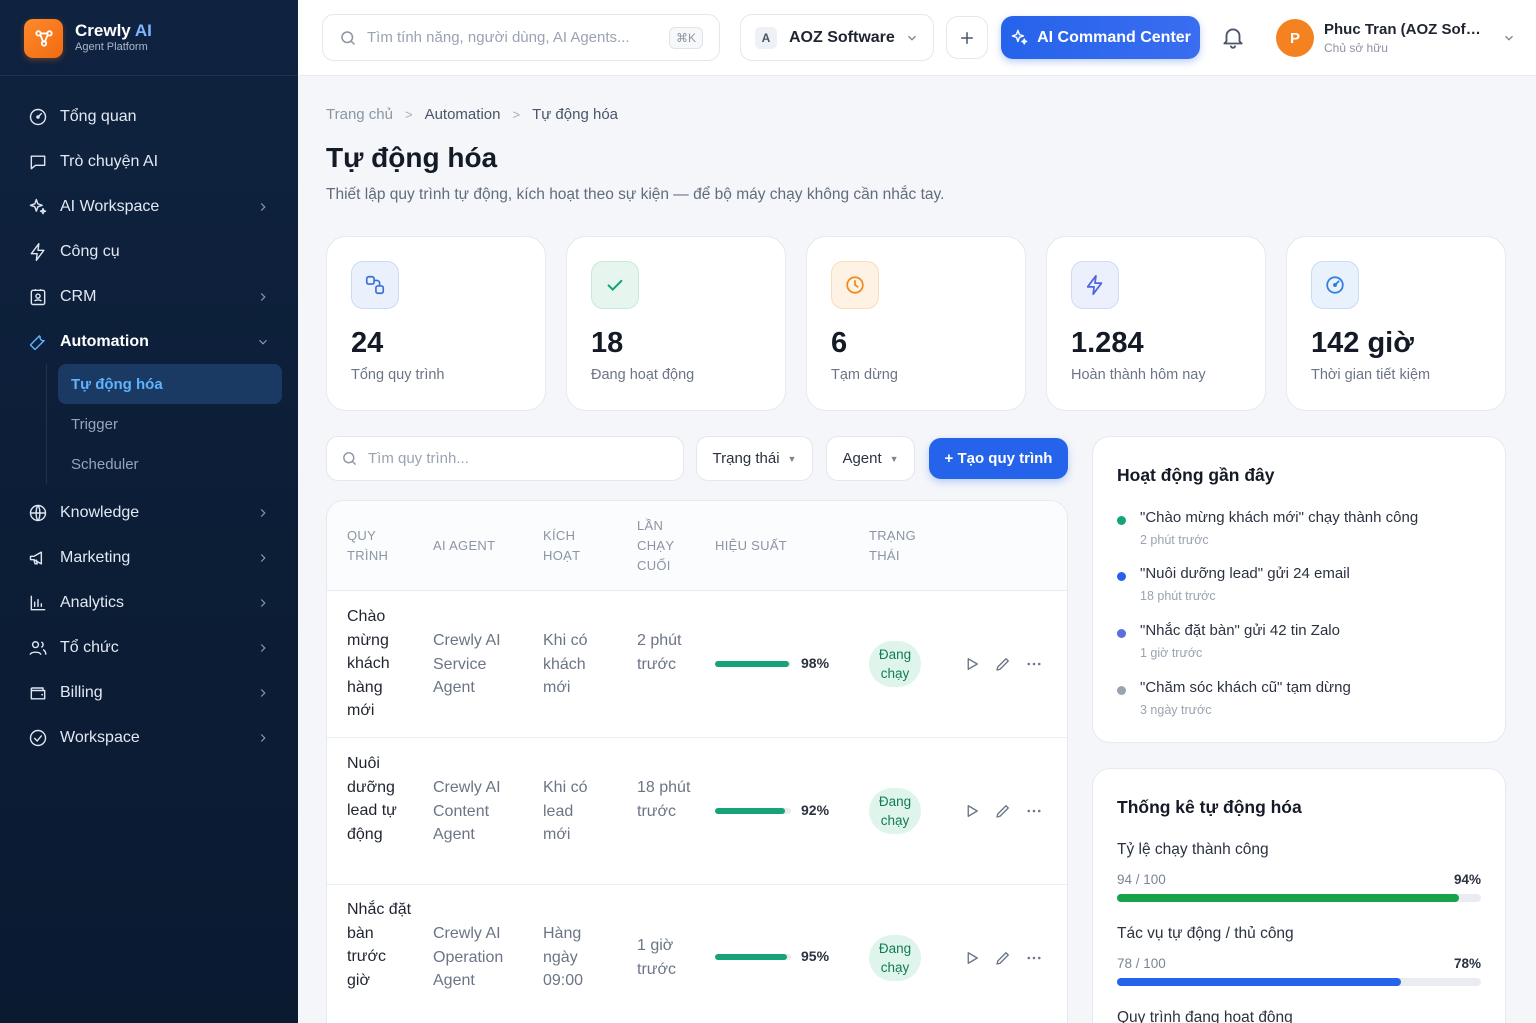  Describe the element at coordinates (837, 37) in the screenshot. I see `workspace-switcher: A AOZ Software` at that location.